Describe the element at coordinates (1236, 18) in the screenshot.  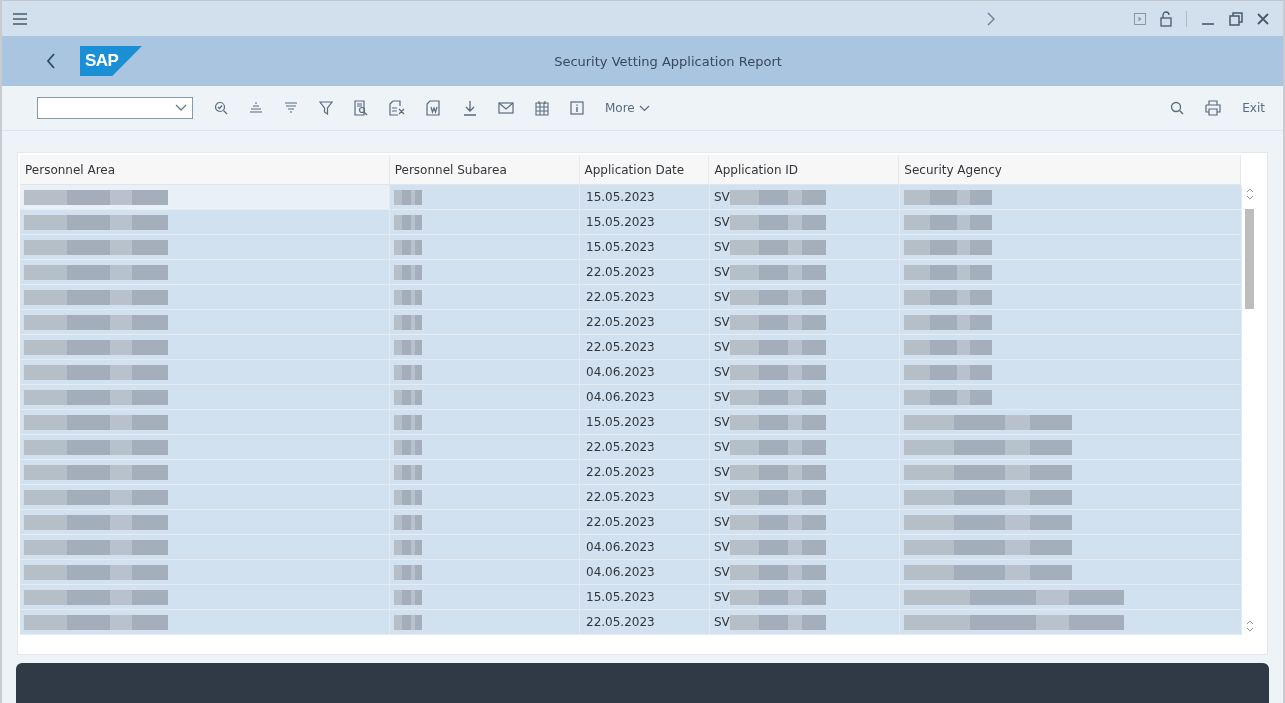
I see `restore-icon` at that location.